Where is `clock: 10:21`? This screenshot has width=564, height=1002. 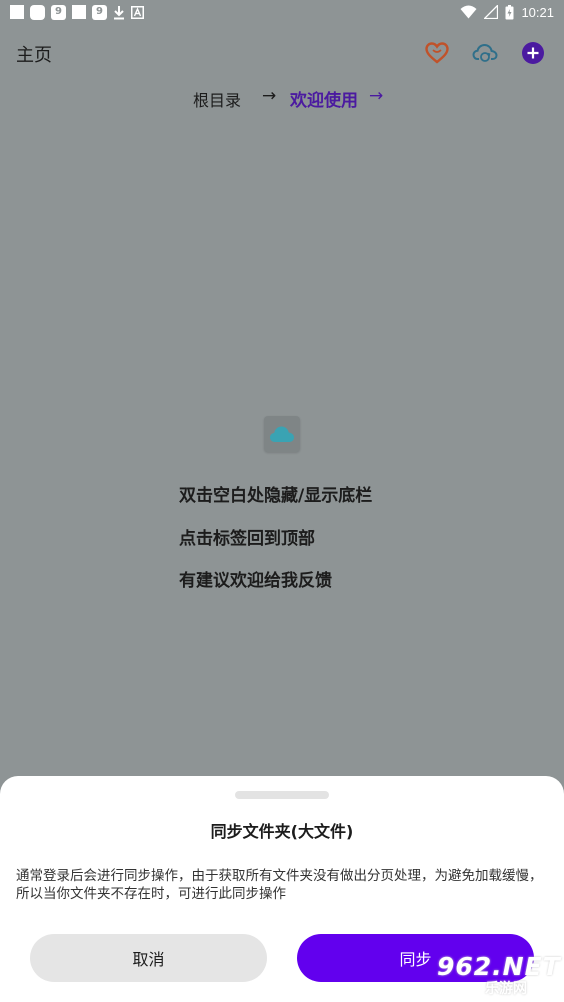 clock: 10:21 is located at coordinates (537, 12).